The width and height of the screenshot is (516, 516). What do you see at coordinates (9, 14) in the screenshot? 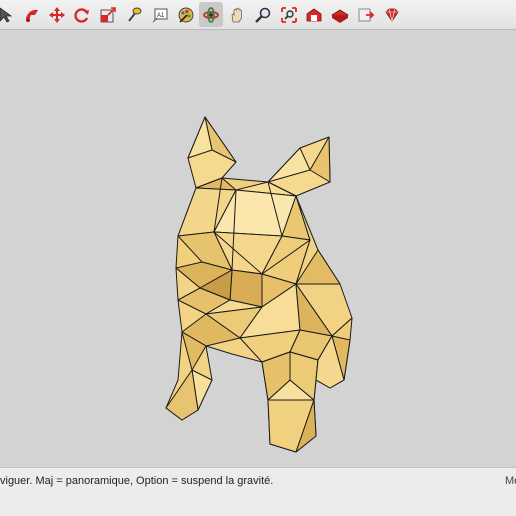
I see `select-icon` at bounding box center [9, 14].